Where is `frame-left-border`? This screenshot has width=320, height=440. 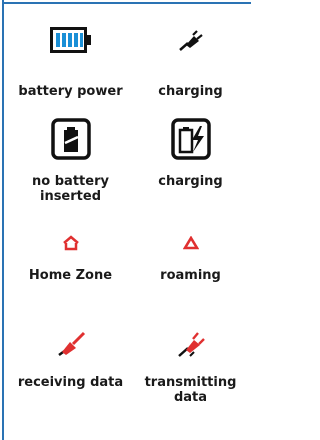
frame-left-border is located at coordinates (3, 220).